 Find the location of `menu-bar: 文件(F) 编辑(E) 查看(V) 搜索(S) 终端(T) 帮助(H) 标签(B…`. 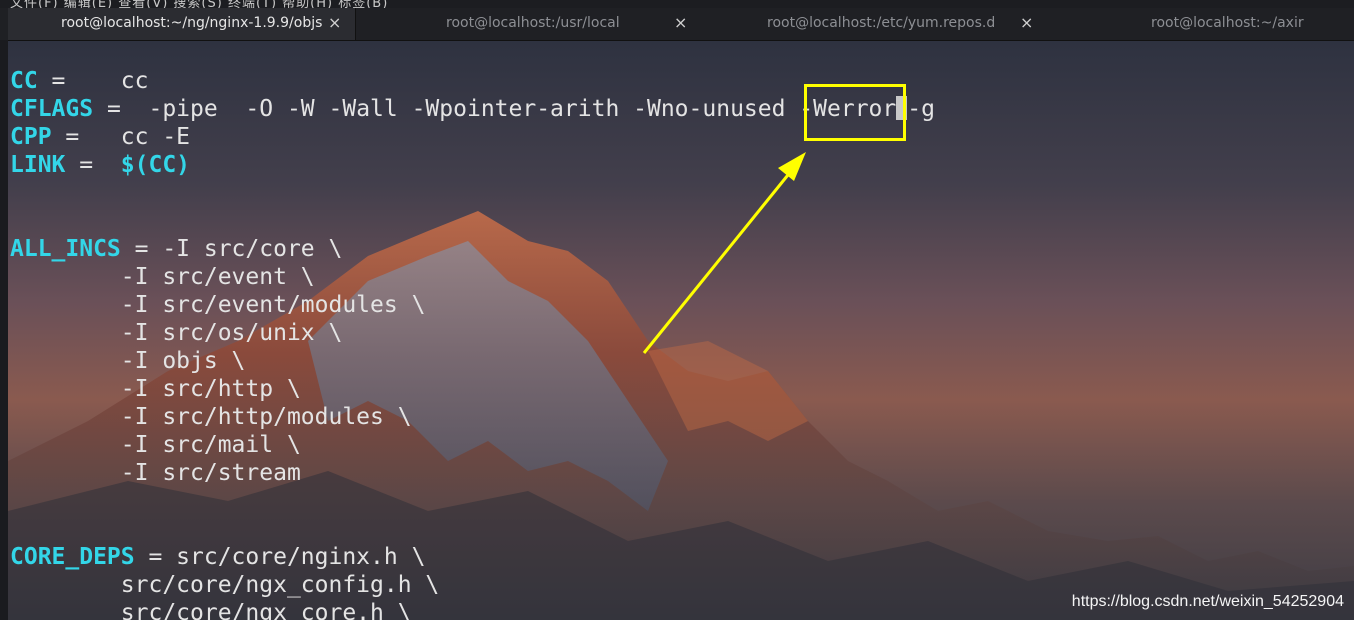

menu-bar: 文件(F) 编辑(E) 查看(V) 搜索(S) 终端(T) 帮助(H) 标签(B… is located at coordinates (677, 4).